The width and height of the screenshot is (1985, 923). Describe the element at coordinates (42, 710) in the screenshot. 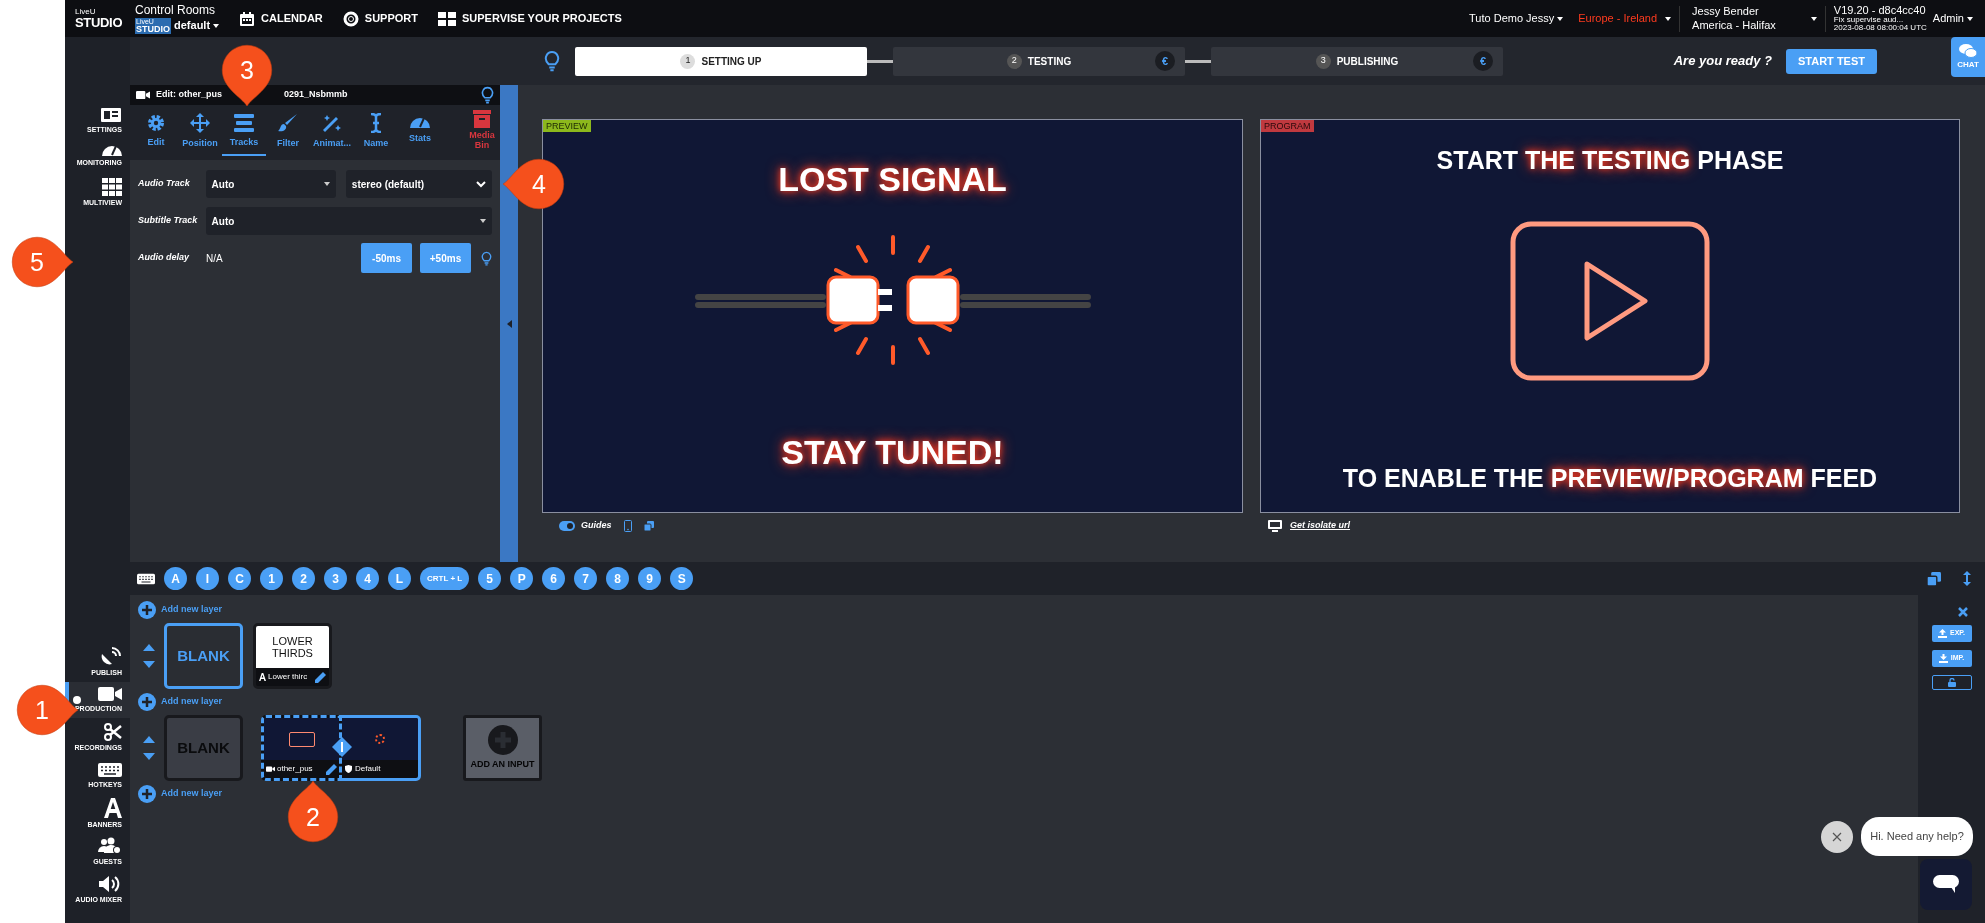

I see `annotation-number: 1` at that location.